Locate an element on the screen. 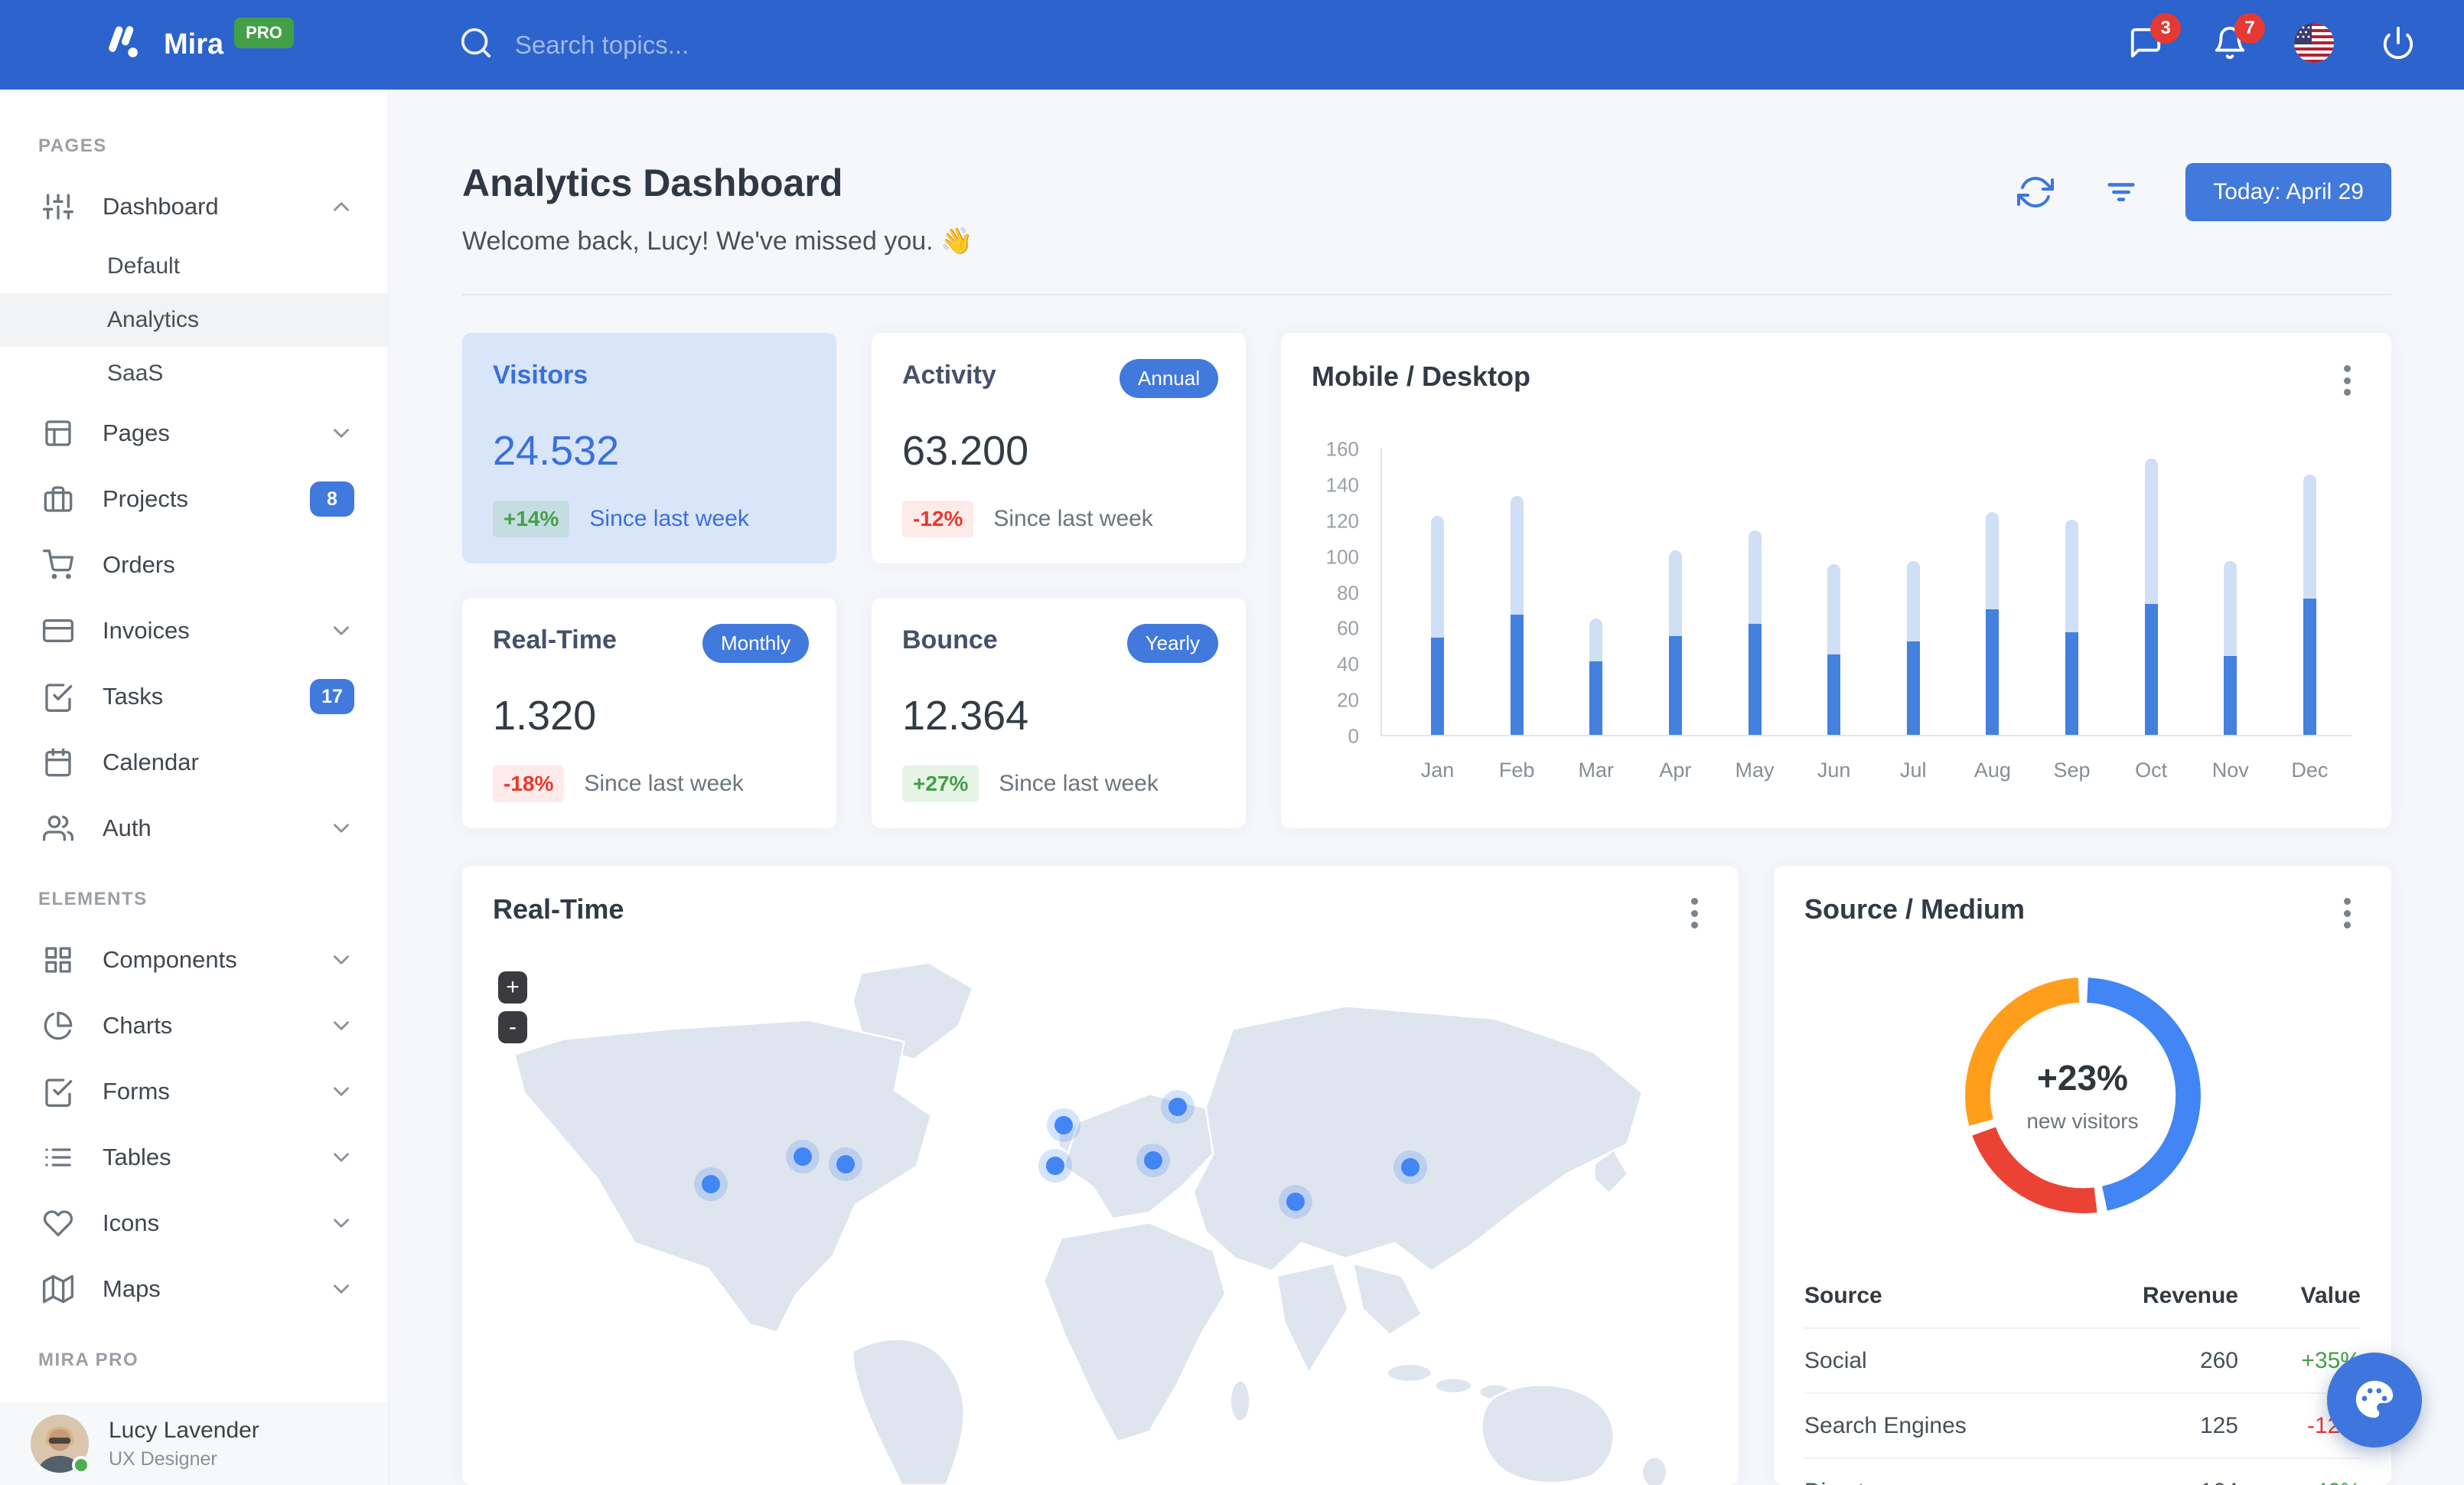 This screenshot has height=1485, width=2464. x-axis-label: Mar is located at coordinates (1597, 770).